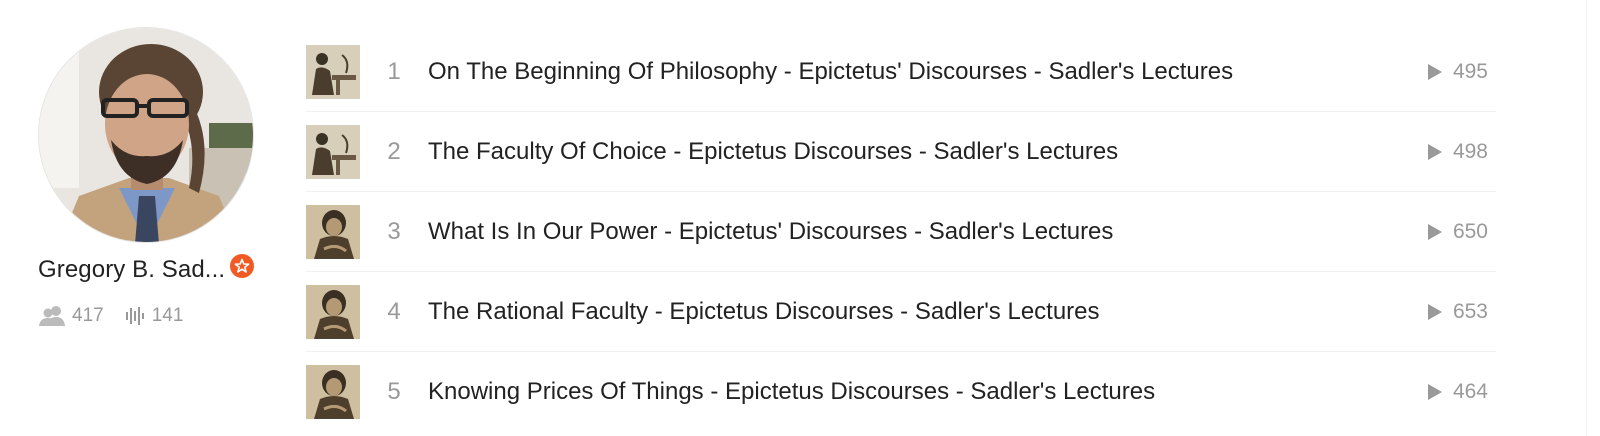 The image size is (1600, 436). Describe the element at coordinates (1470, 231) in the screenshot. I see `play-count-value: 650` at that location.